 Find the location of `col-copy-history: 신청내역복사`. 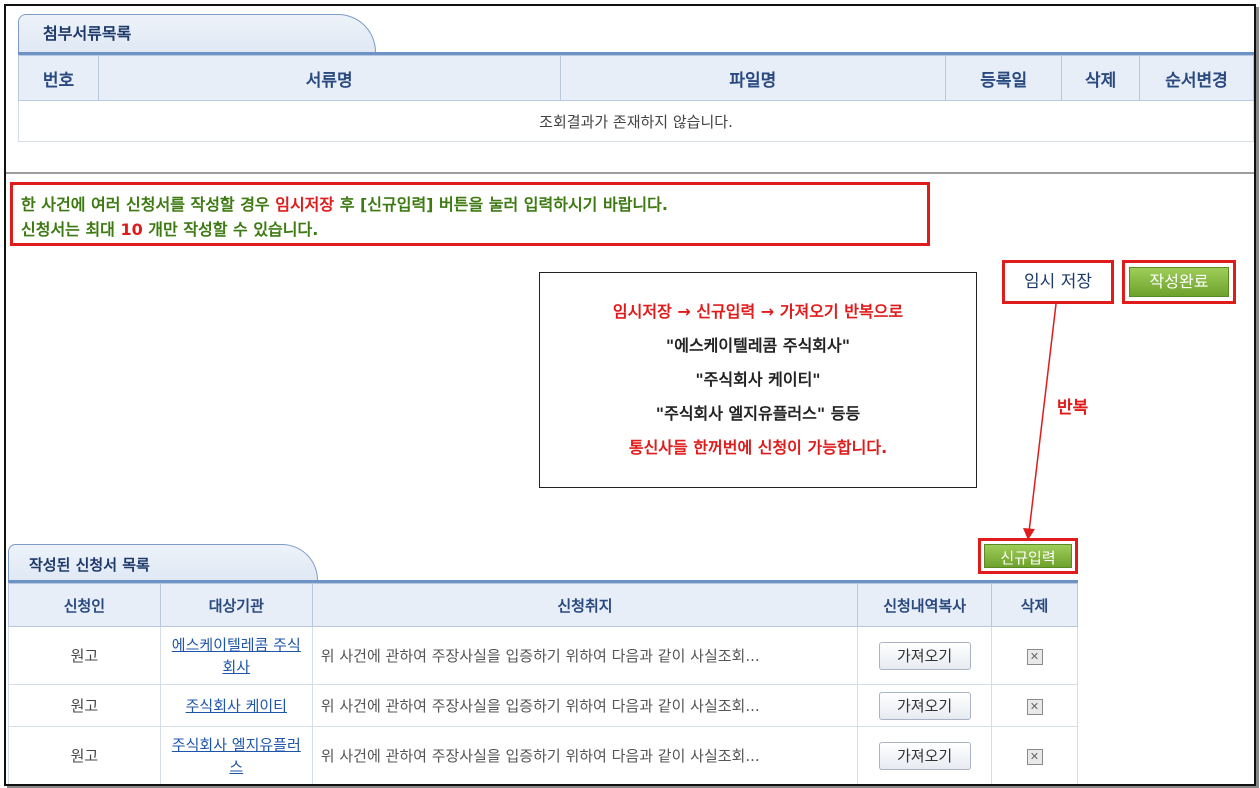

col-copy-history: 신청내역복사 is located at coordinates (925, 605).